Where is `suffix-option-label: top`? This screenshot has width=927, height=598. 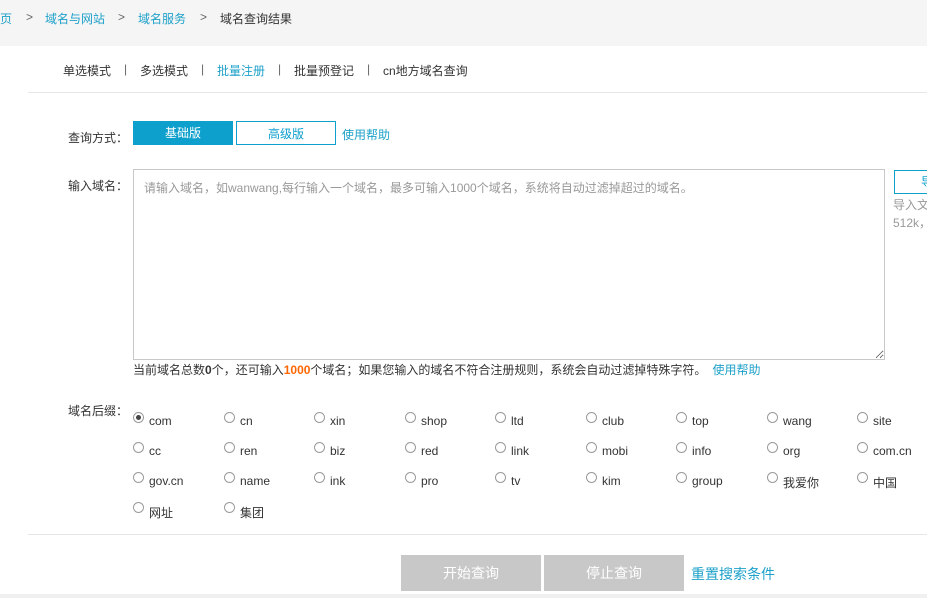 suffix-option-label: top is located at coordinates (700, 421).